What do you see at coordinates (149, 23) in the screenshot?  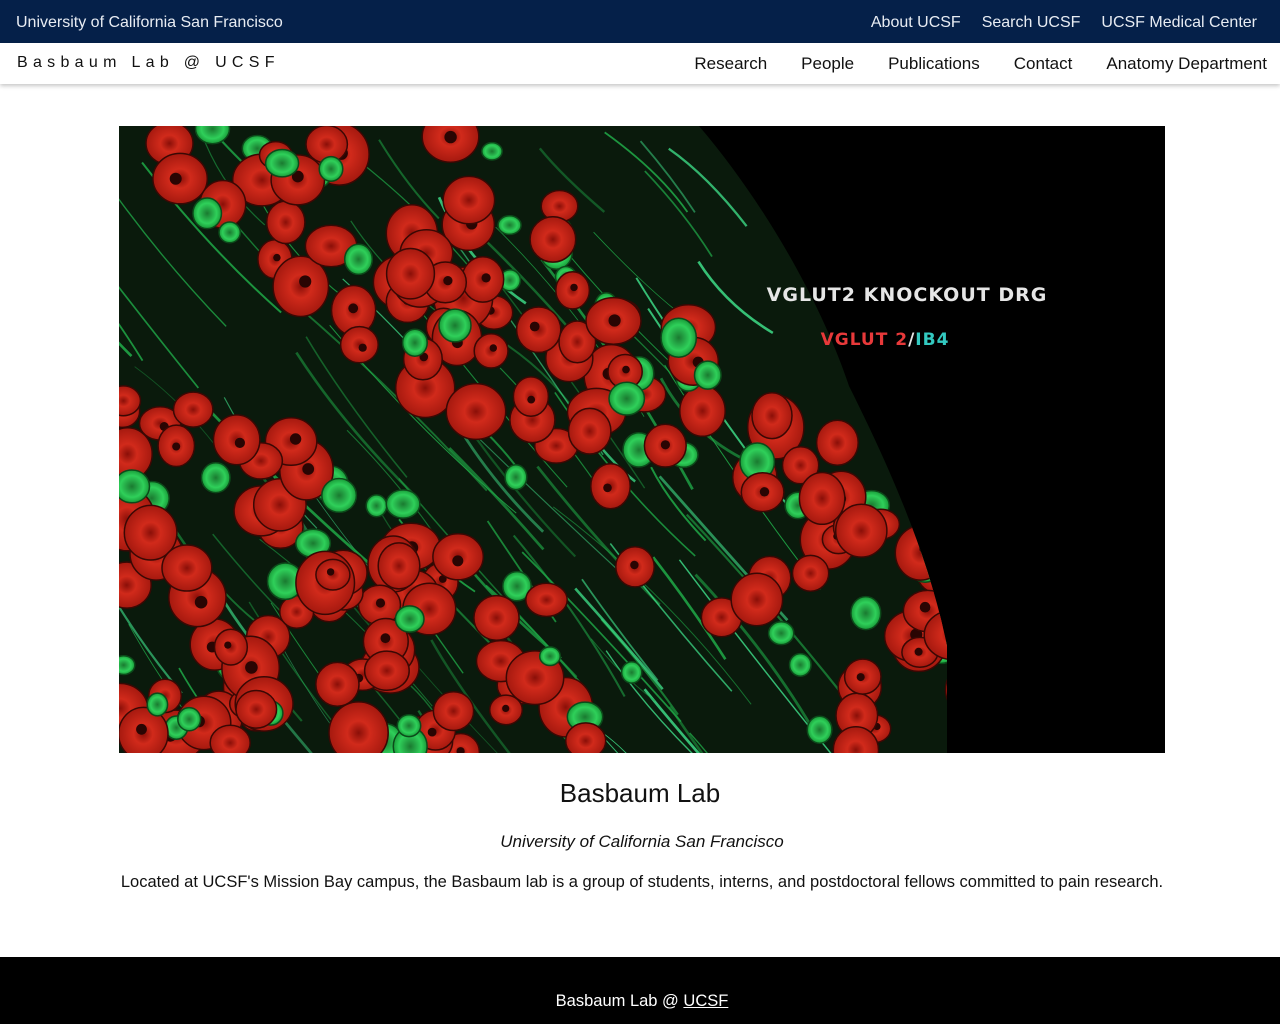 I see `university-home-link: University of California San Francisco` at bounding box center [149, 23].